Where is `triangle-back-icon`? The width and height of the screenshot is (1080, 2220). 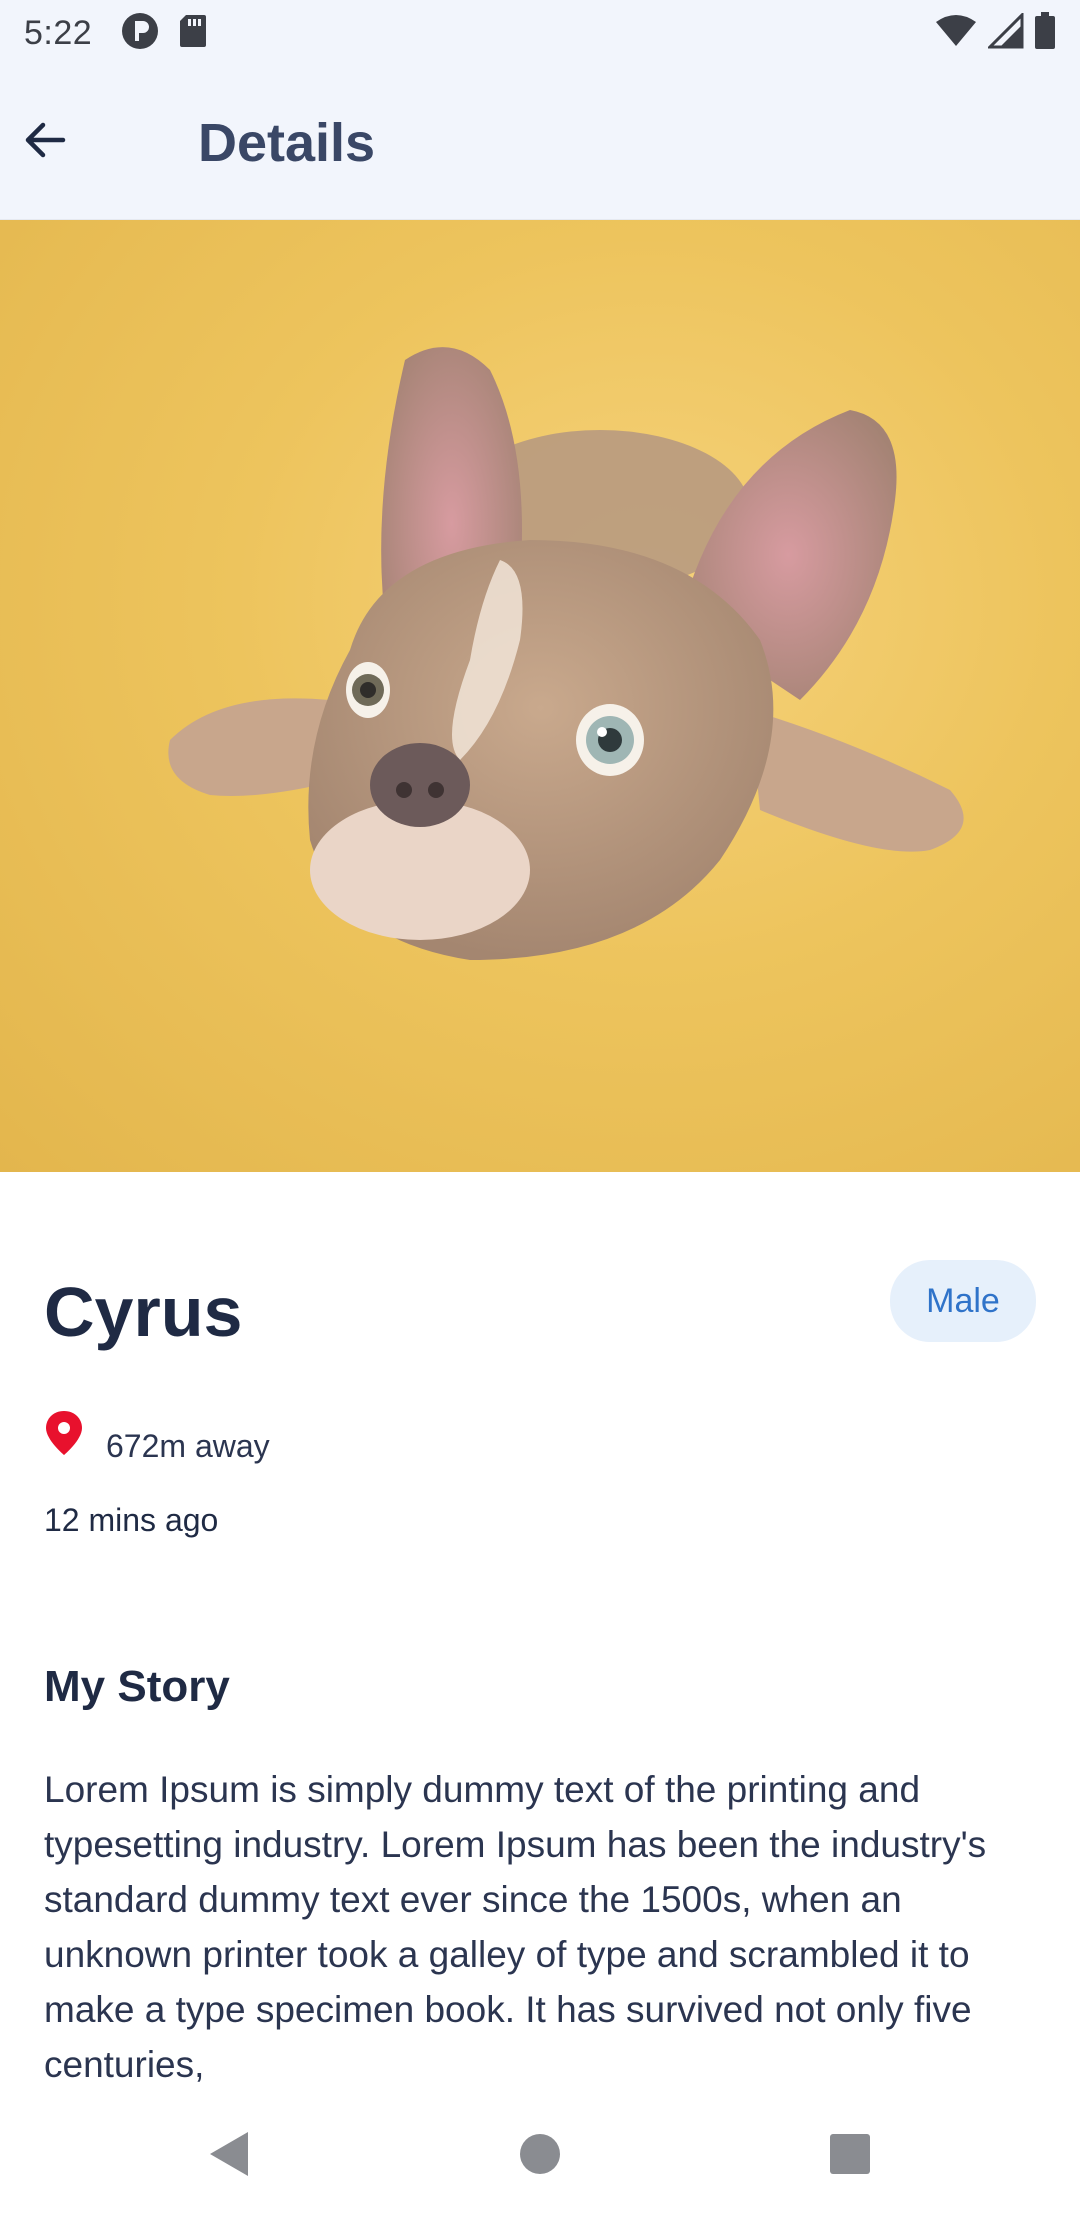 triangle-back-icon is located at coordinates (228, 2156).